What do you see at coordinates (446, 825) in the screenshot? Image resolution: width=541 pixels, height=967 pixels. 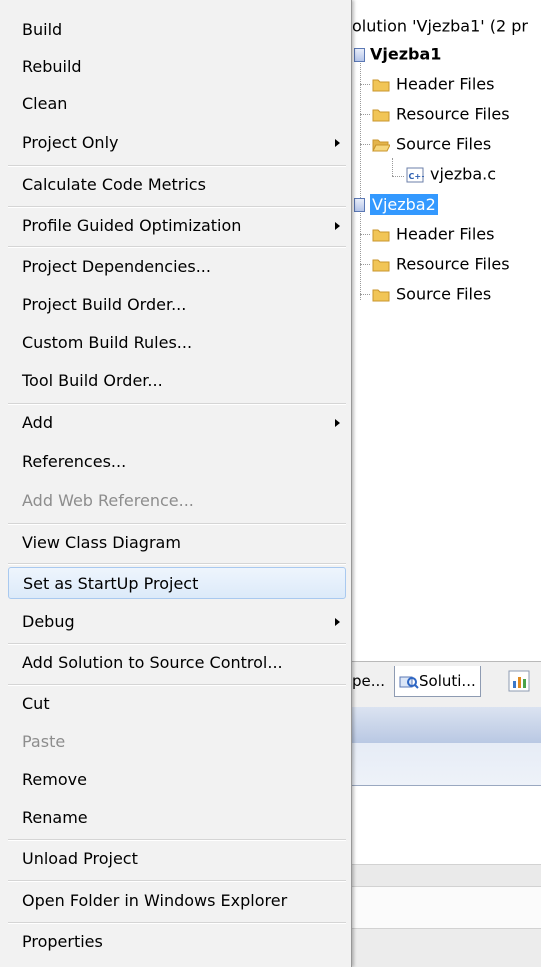 I see `lower-panel` at bounding box center [446, 825].